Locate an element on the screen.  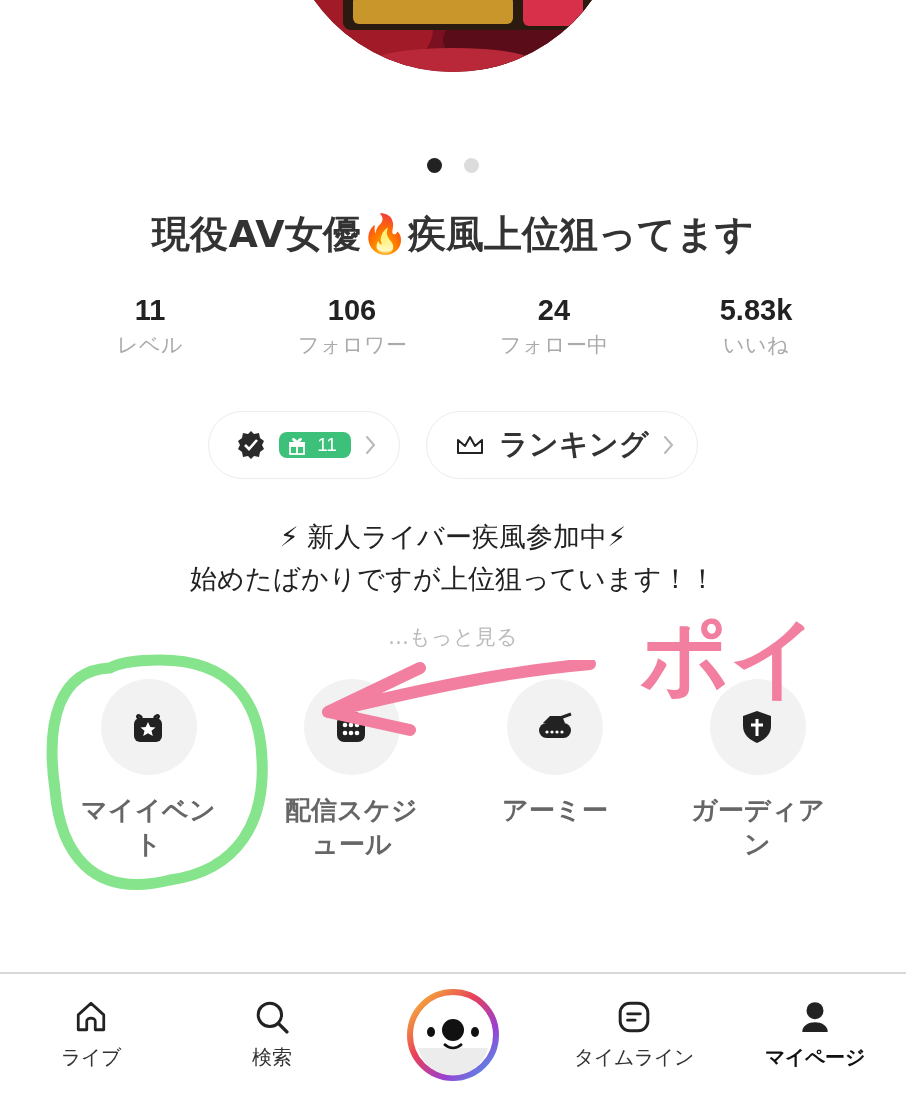
profile-title: 現役AV女優🔥疾風上位狙ってます is located at coordinates (453, 234).